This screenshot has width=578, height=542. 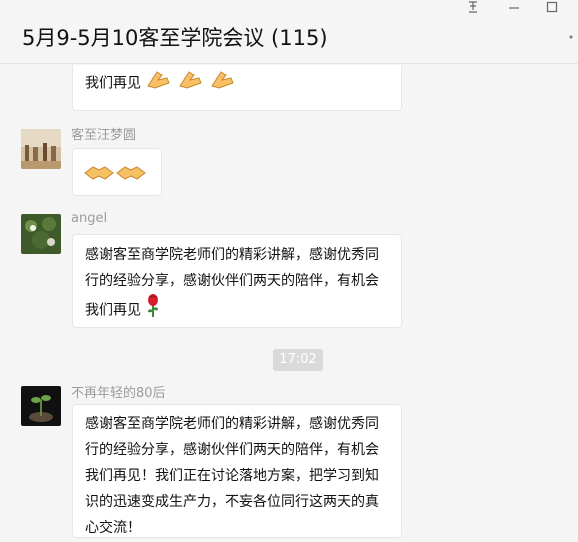 I want to click on message-text: 我们再见, so click(x=113, y=83).